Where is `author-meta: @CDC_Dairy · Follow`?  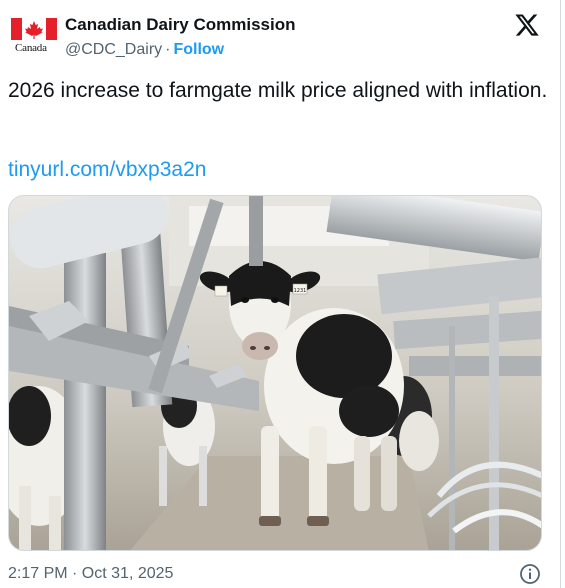 author-meta: @CDC_Dairy · Follow is located at coordinates (180, 50).